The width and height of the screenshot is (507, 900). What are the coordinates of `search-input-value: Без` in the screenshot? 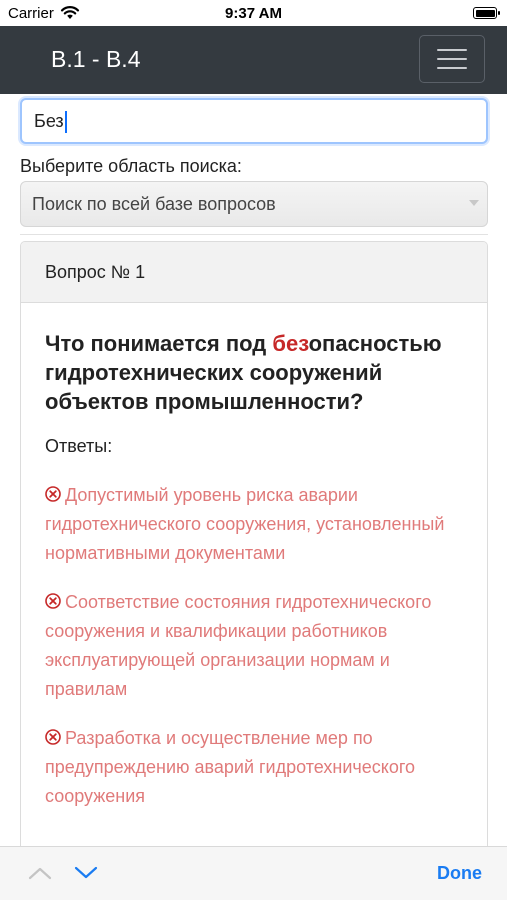 It's located at (49, 121).